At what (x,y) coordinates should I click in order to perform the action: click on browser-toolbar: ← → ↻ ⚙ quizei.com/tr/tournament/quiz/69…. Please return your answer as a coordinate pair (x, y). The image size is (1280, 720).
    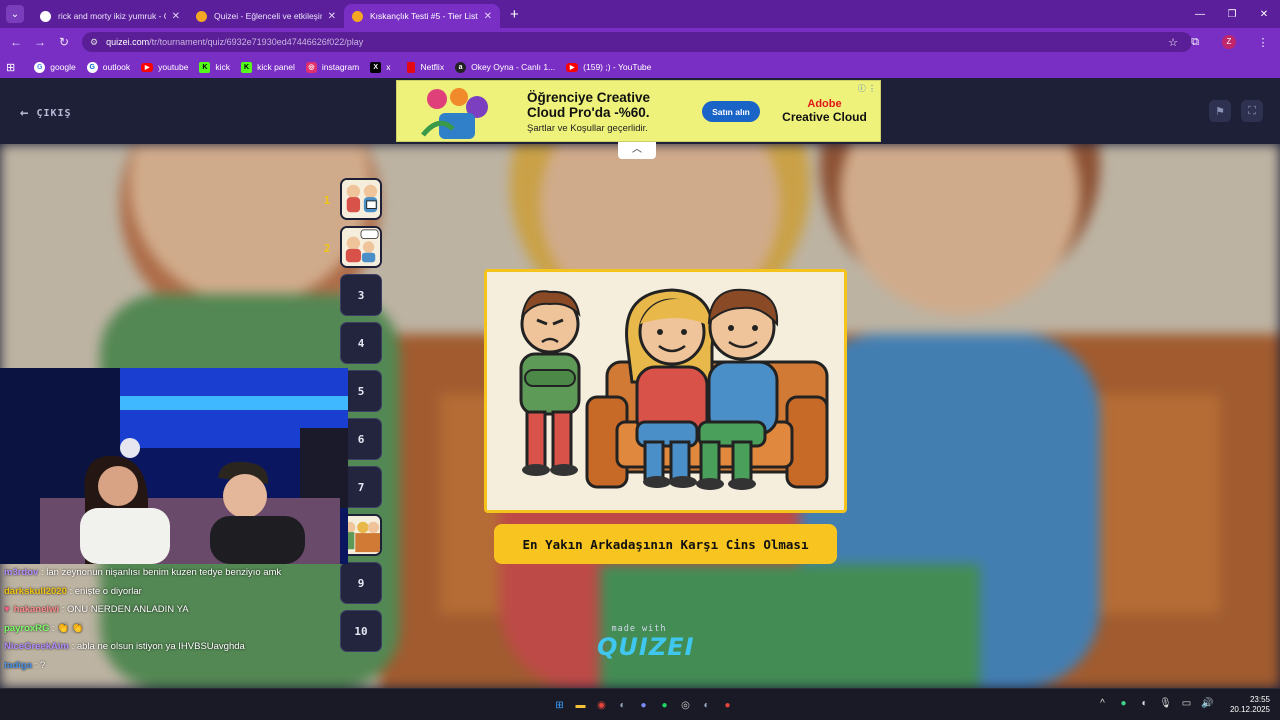
    Looking at the image, I should click on (640, 42).